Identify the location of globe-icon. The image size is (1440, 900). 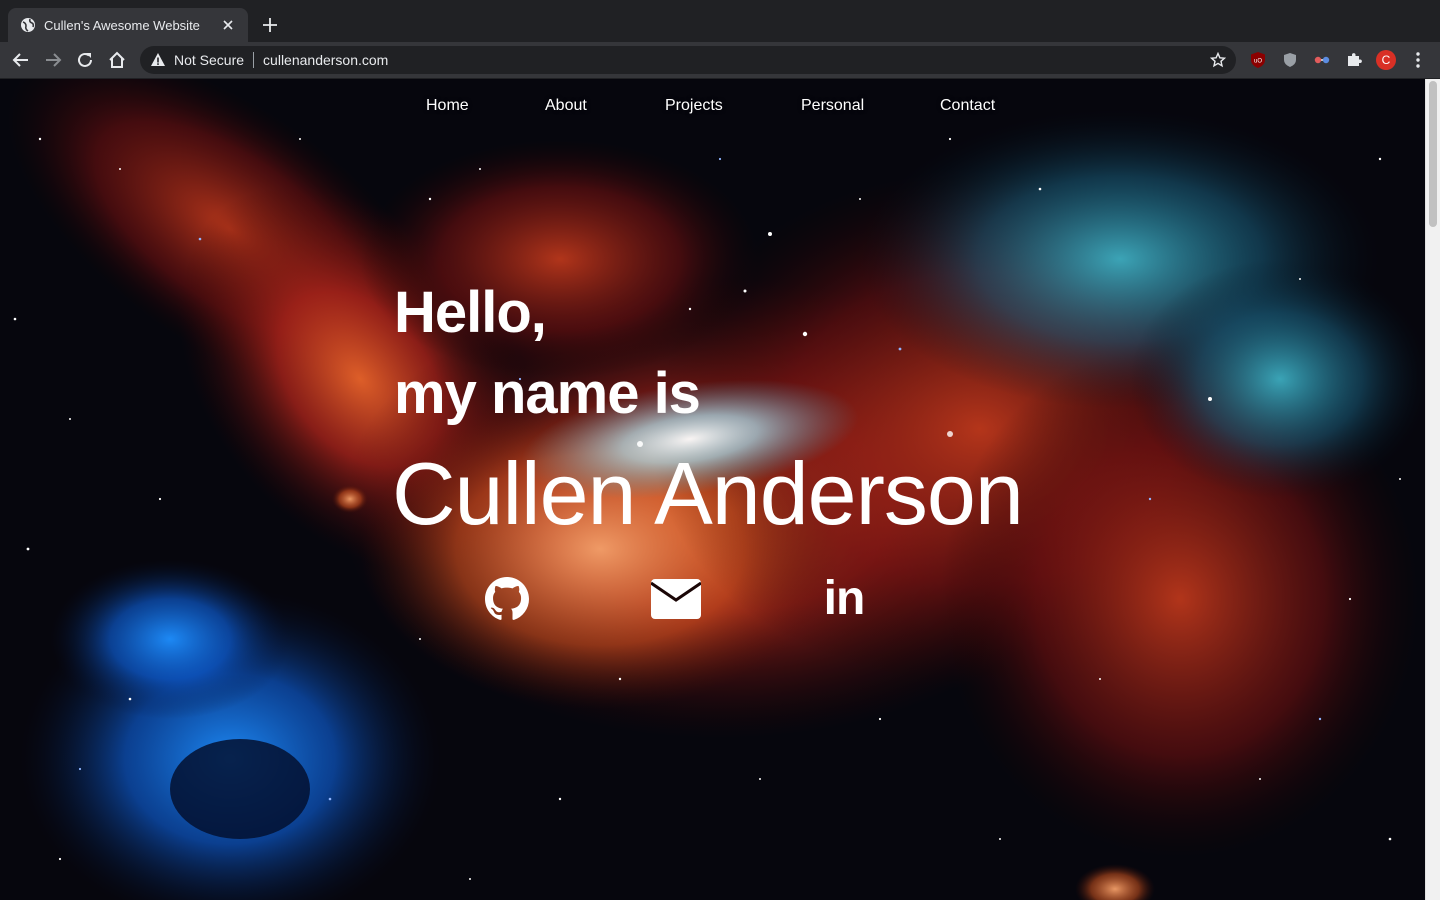
(28, 25).